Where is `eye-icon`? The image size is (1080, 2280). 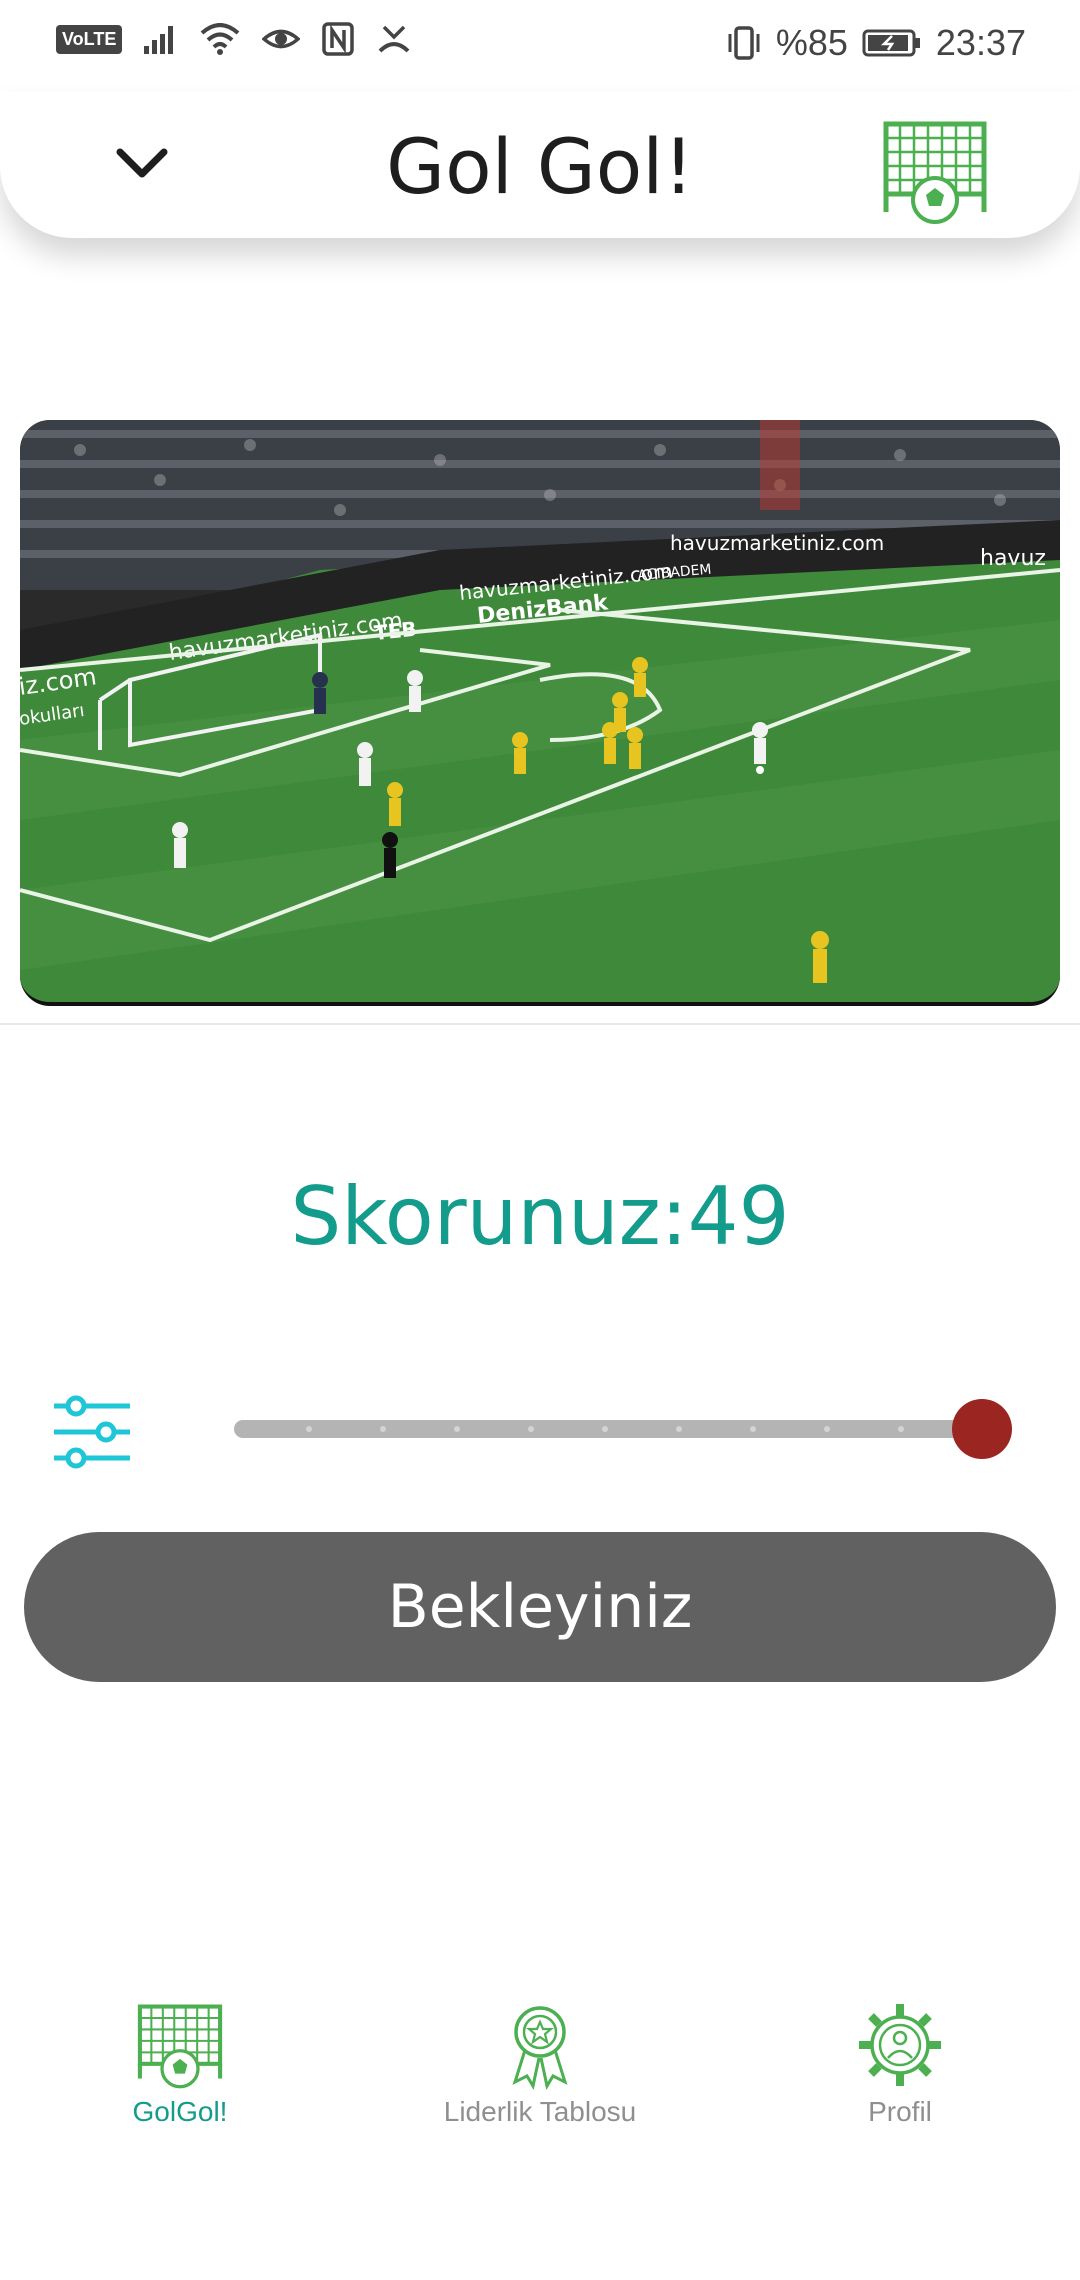 eye-icon is located at coordinates (281, 39).